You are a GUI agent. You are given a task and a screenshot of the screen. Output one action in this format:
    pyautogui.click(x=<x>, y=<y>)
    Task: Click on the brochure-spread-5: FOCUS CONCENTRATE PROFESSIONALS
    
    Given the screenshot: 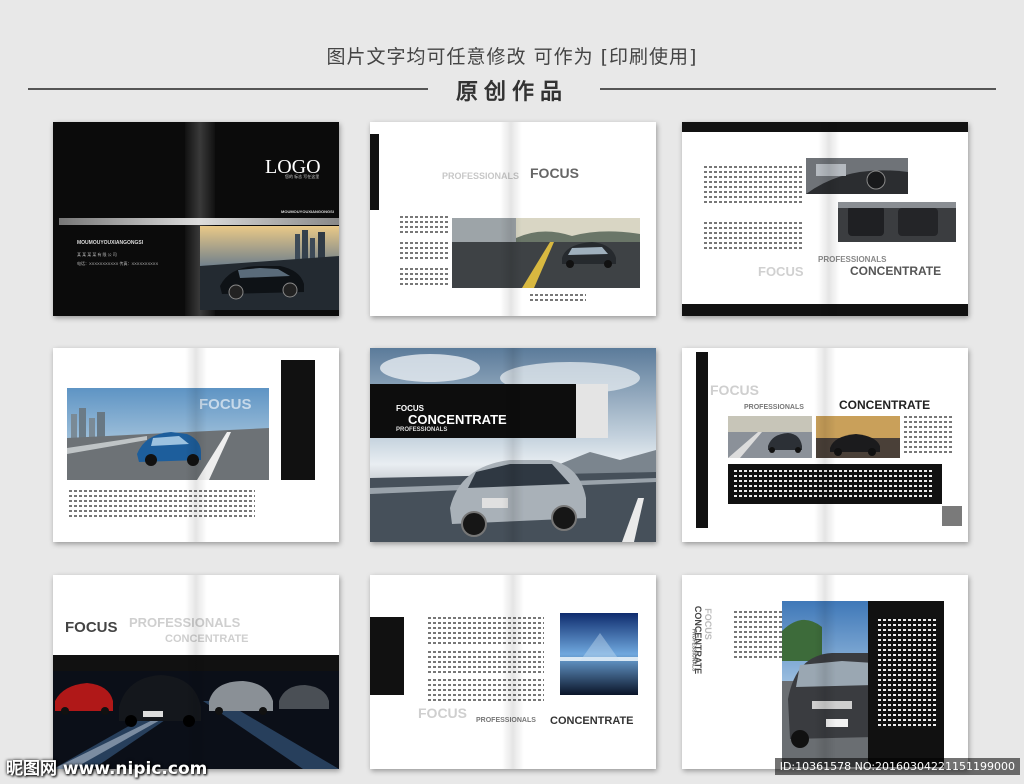 What is the action you would take?
    pyautogui.click(x=513, y=445)
    